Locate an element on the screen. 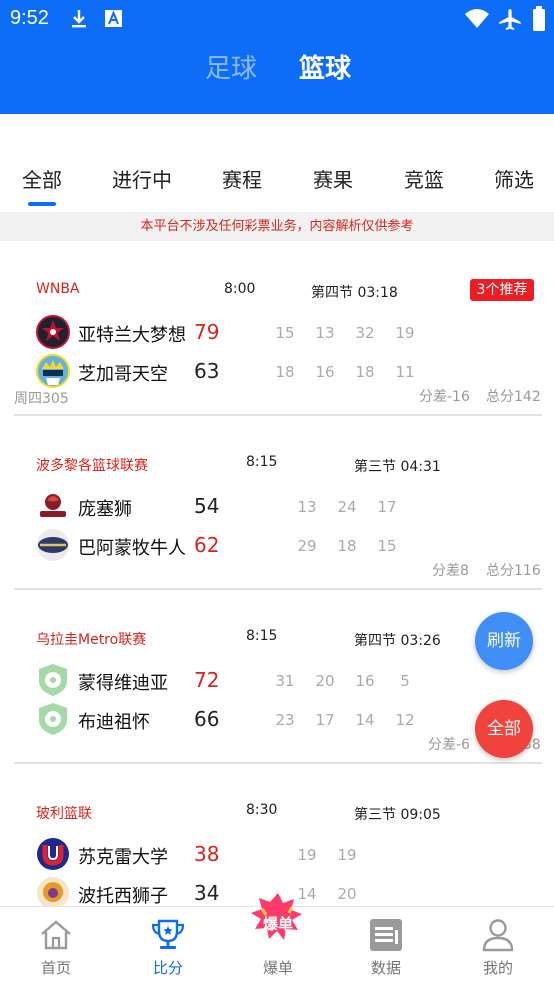 The width and height of the screenshot is (554, 985). filter-tabs: 全部 进行中 赛程 赛果 竞篮 筛选 is located at coordinates (277, 180).